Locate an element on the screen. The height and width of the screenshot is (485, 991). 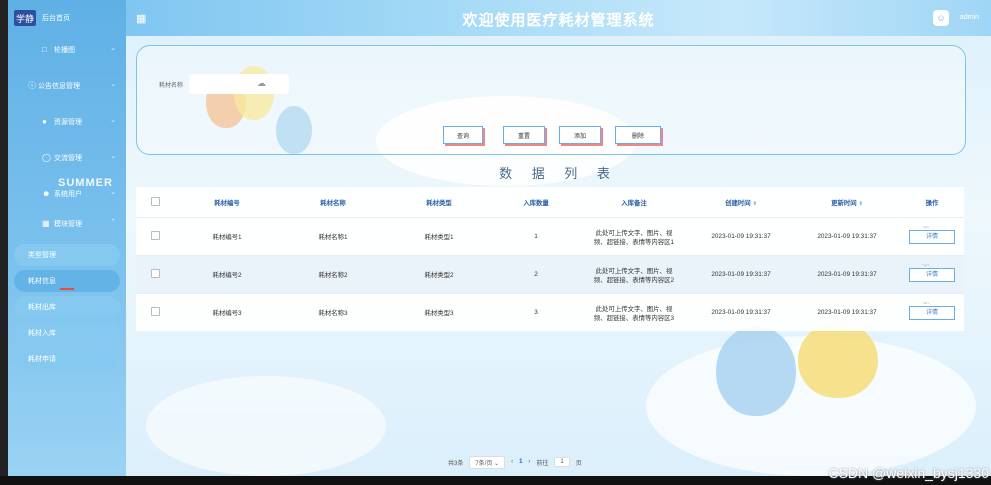
page-size-value: 7条/页 is located at coordinates (484, 463).